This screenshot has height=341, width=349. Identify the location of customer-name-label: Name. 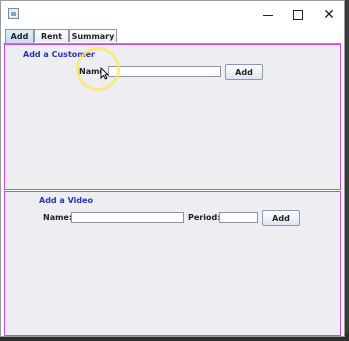
(92, 71).